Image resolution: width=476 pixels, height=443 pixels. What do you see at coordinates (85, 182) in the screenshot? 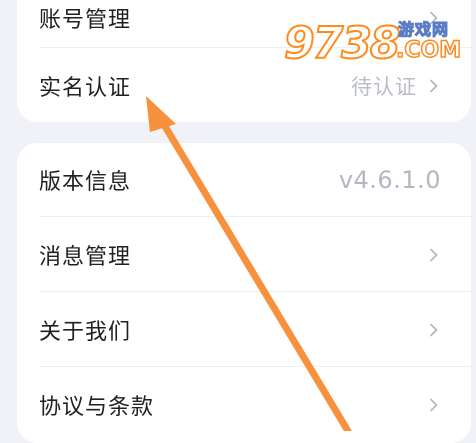
I see `settings-row-label: 版本信息` at bounding box center [85, 182].